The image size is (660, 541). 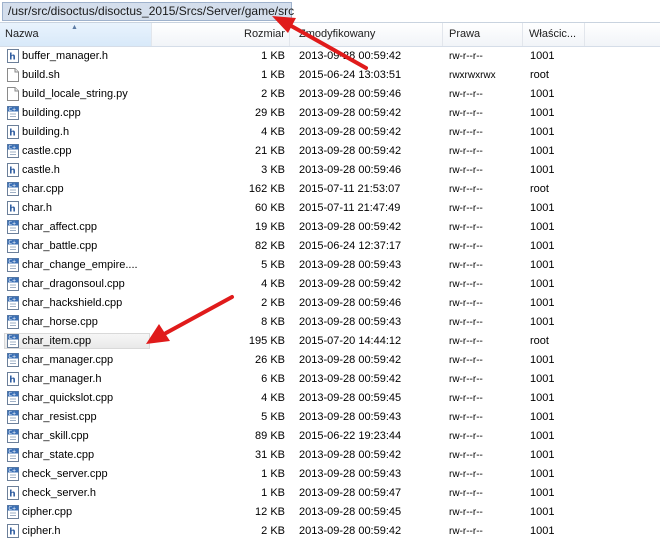 I want to click on svg-text: h, so click(x=12, y=58).